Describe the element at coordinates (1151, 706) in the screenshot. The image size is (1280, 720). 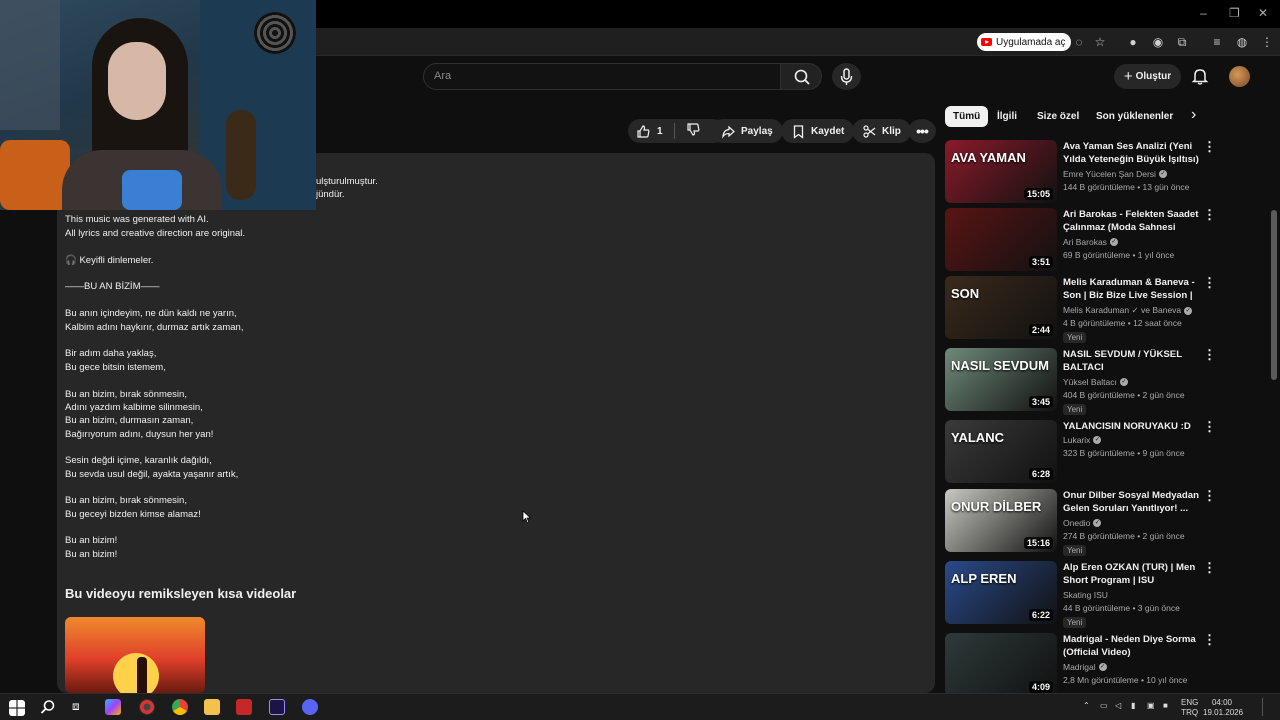
I see `network-icon: ▣` at that location.